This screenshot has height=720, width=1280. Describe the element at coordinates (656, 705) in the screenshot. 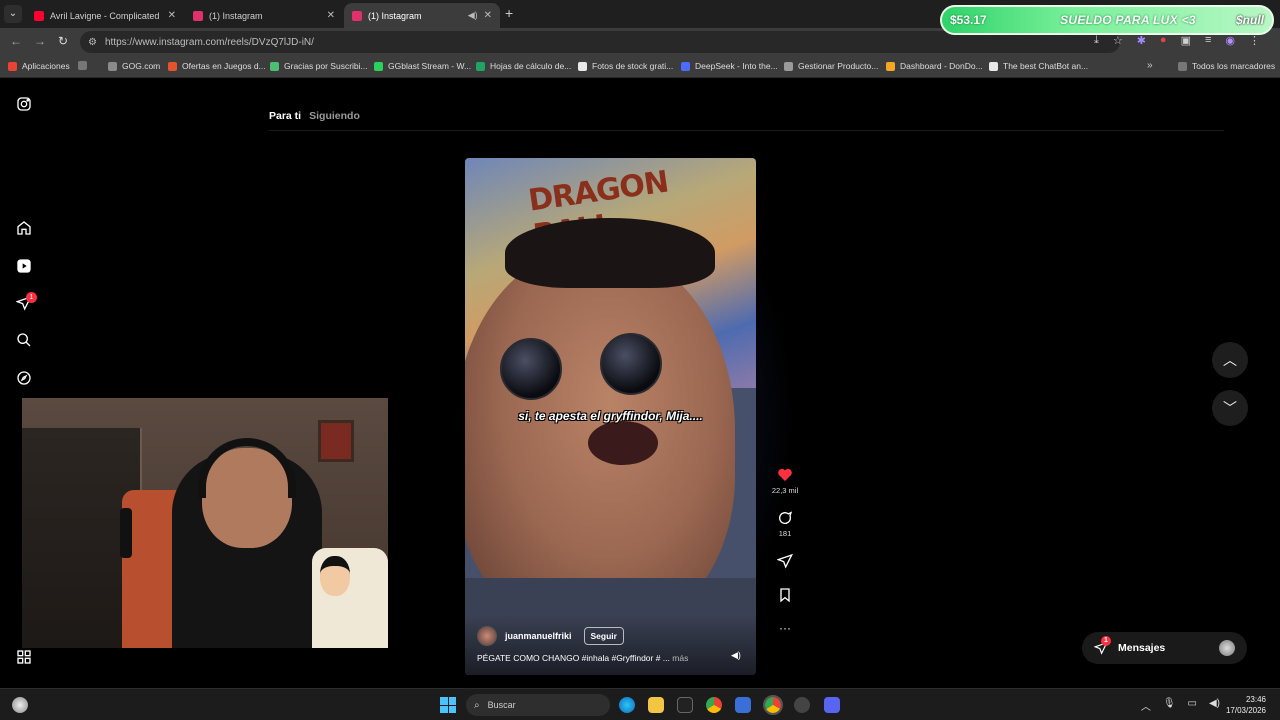

I see `file-explorer-icon` at that location.